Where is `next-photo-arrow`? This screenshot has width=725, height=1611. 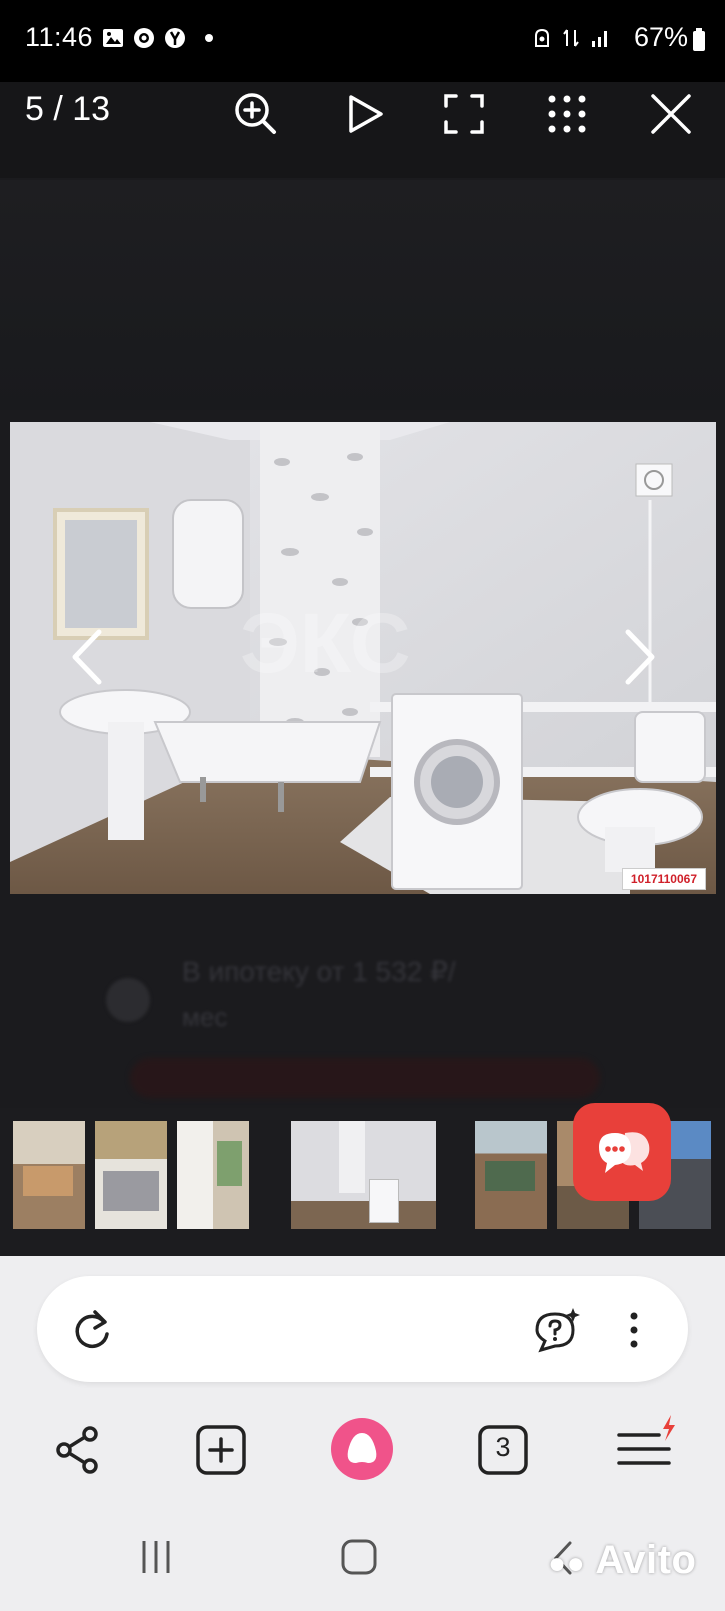
next-photo-arrow is located at coordinates (639, 657).